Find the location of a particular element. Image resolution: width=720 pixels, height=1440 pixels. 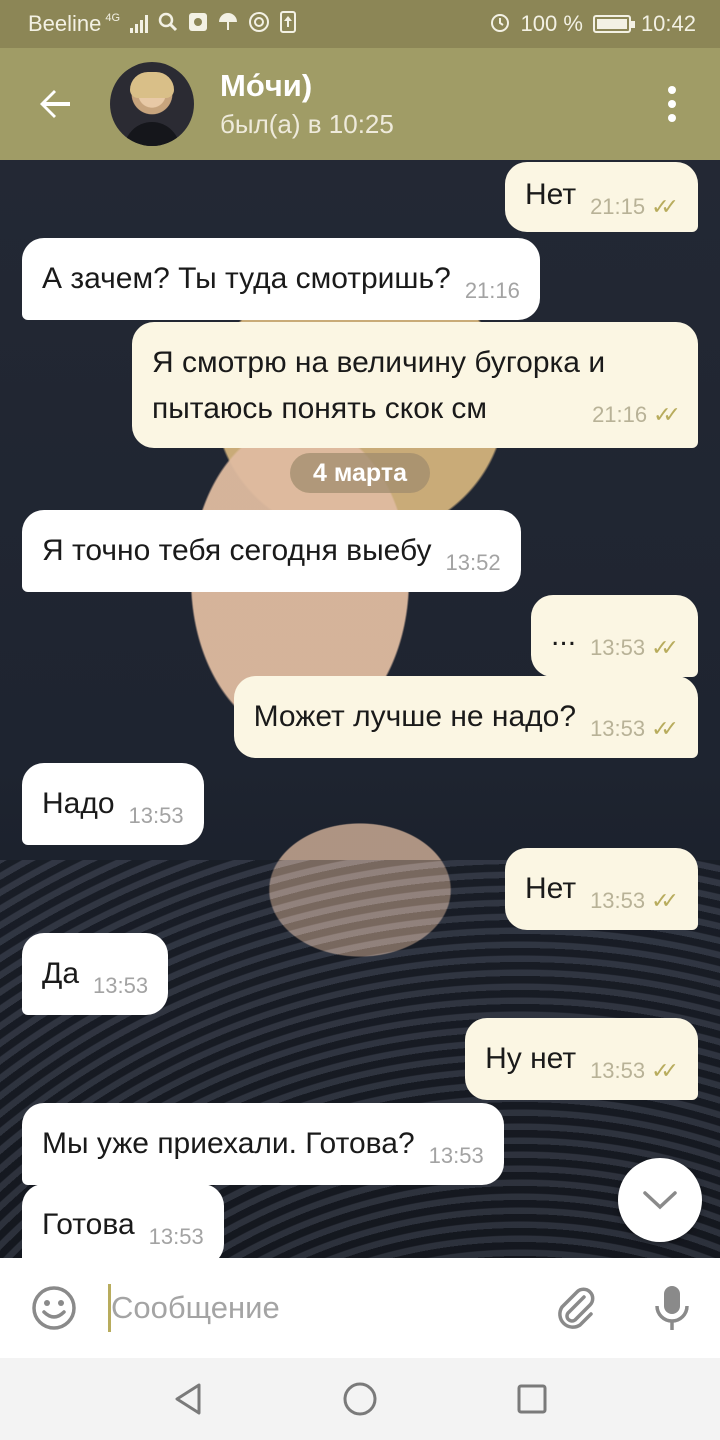

battery-icon is located at coordinates (613, 24).